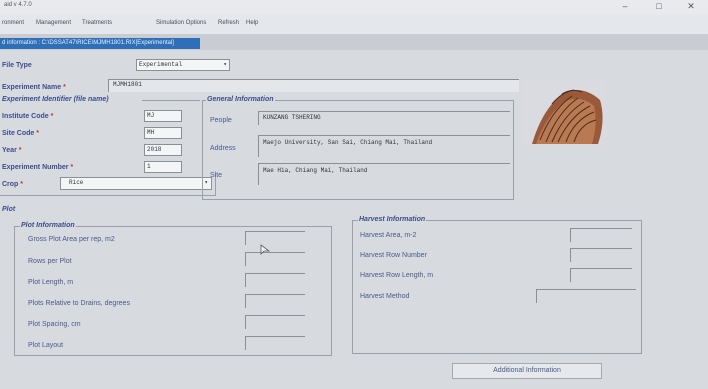 The image size is (708, 389). What do you see at coordinates (51, 282) in the screenshot?
I see `plot-length-label: Plot Length, m` at bounding box center [51, 282].